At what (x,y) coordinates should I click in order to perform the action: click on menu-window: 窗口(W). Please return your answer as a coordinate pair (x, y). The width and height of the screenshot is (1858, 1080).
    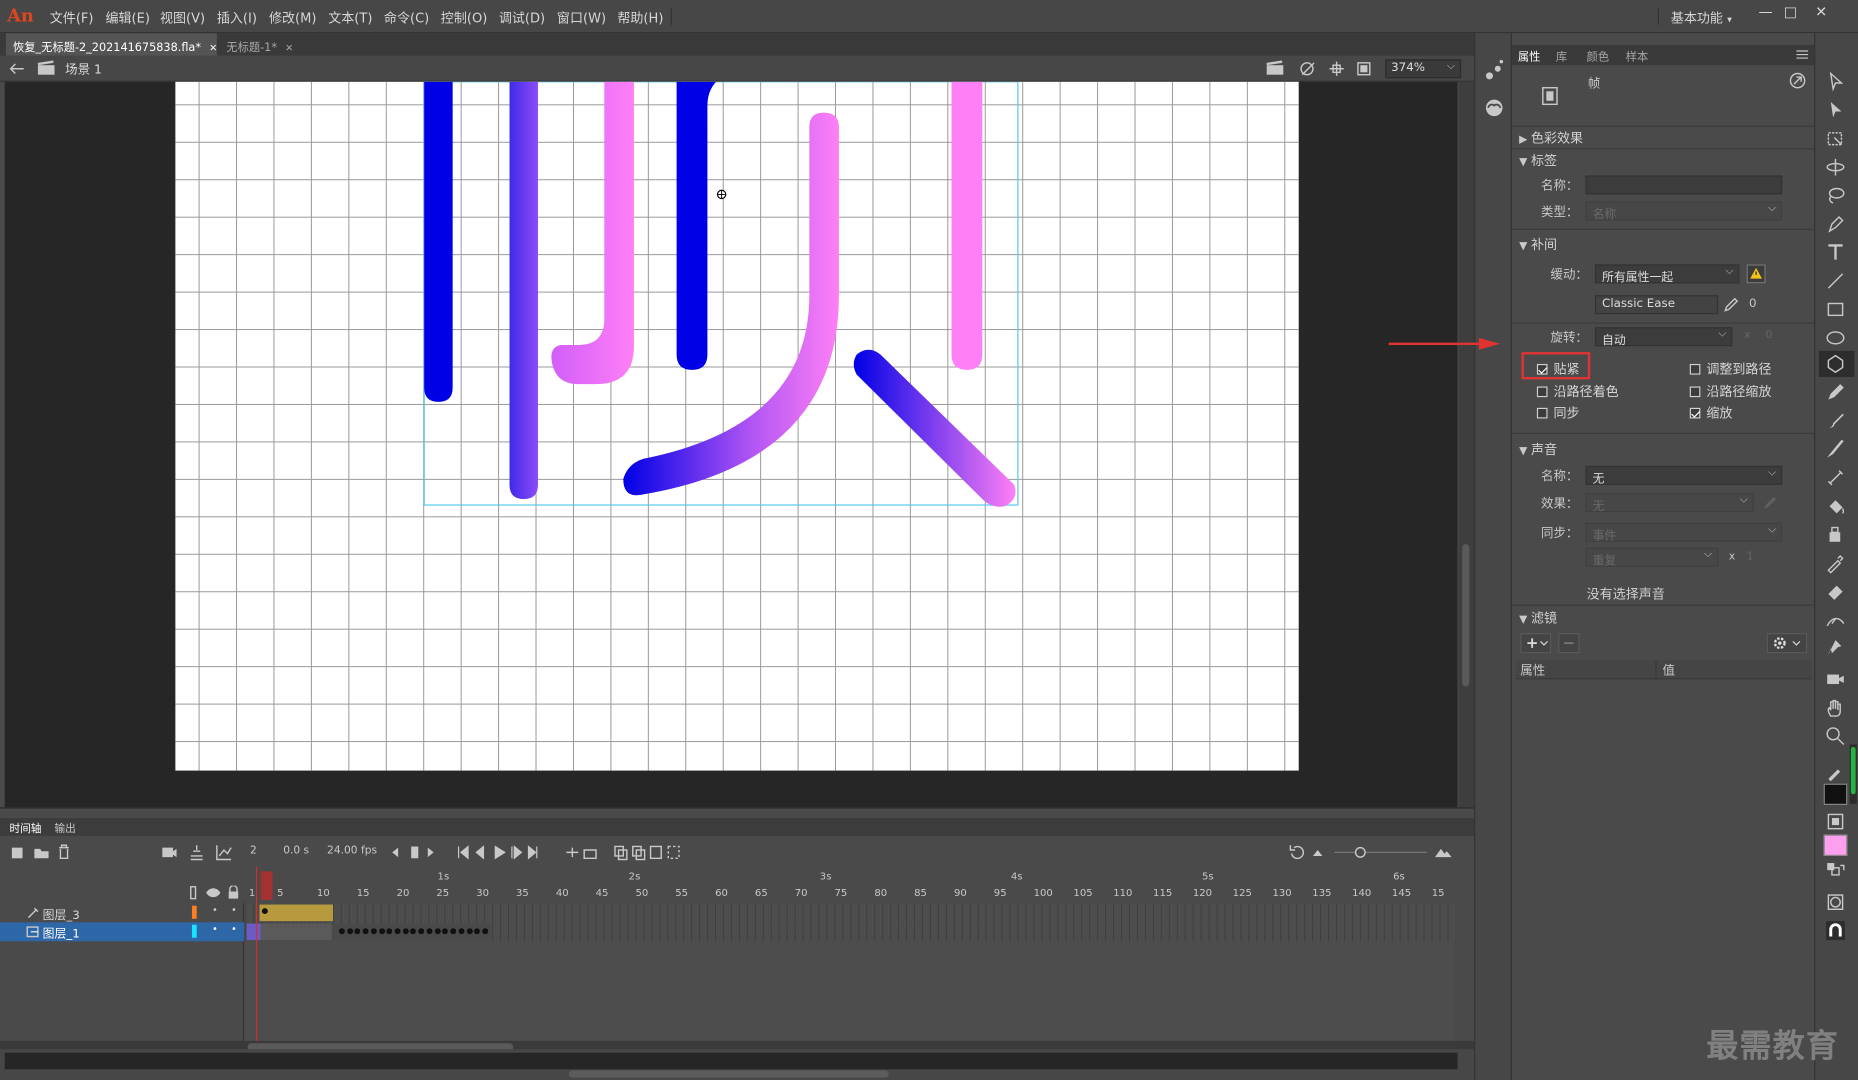
    Looking at the image, I should click on (581, 17).